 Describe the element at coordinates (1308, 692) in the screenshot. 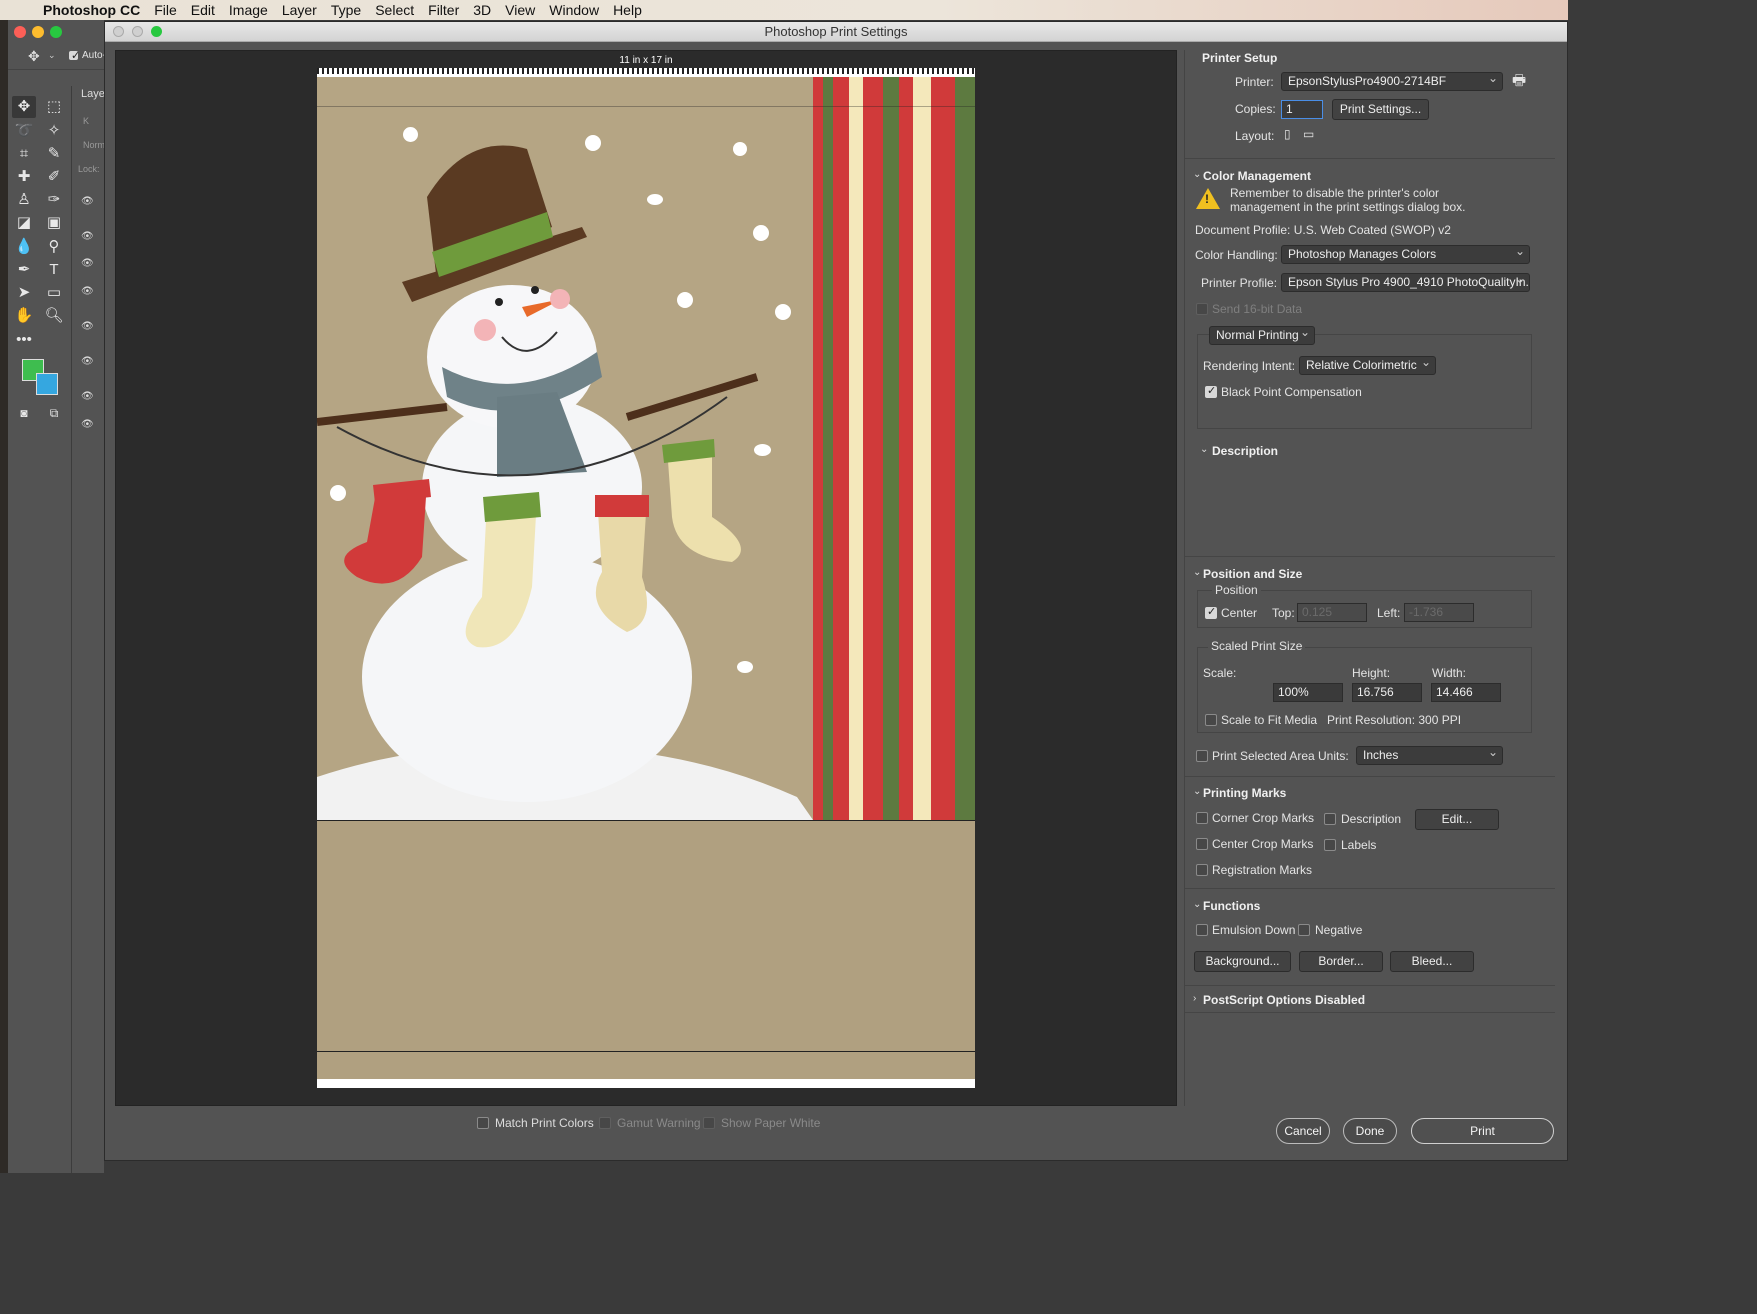

I see `scale-field: 100%` at that location.